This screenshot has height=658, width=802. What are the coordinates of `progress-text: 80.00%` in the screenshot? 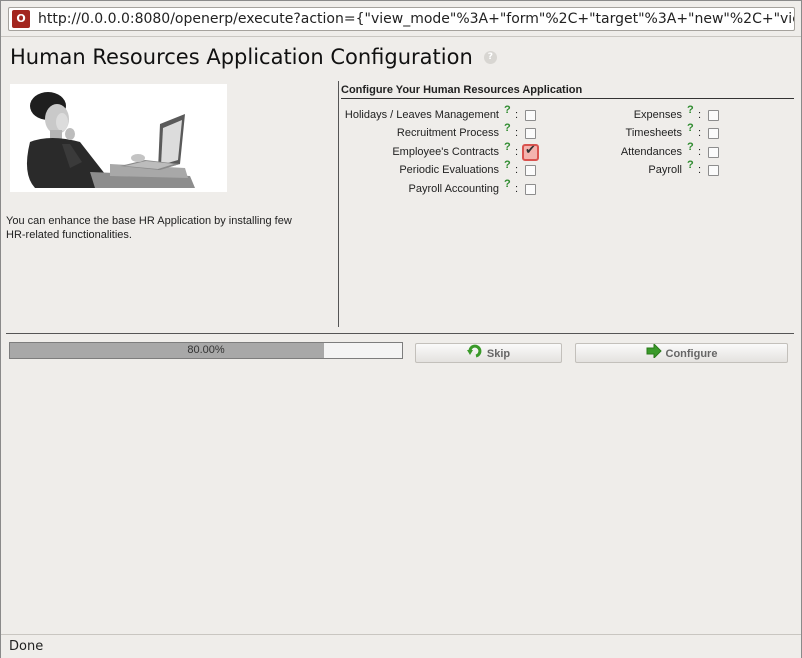 It's located at (206, 350).